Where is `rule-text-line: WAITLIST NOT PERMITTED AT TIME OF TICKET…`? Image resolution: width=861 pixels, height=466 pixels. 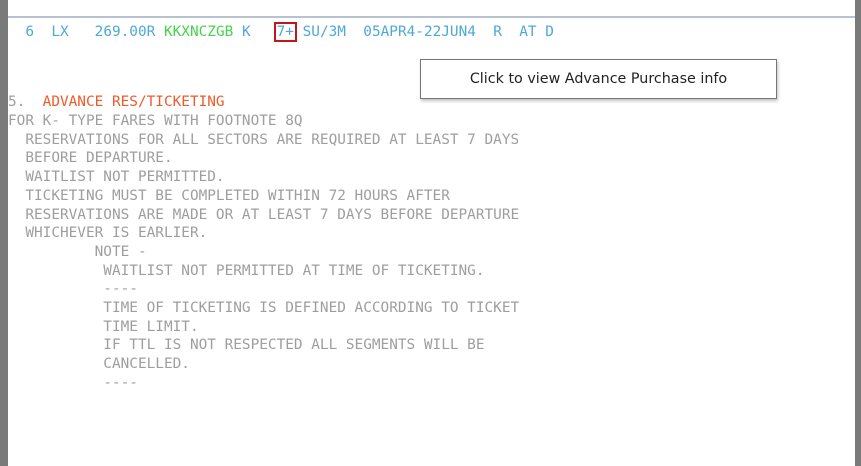
rule-text-line: WAITLIST NOT PERMITTED AT TIME OF TICKET… is located at coordinates (246, 270).